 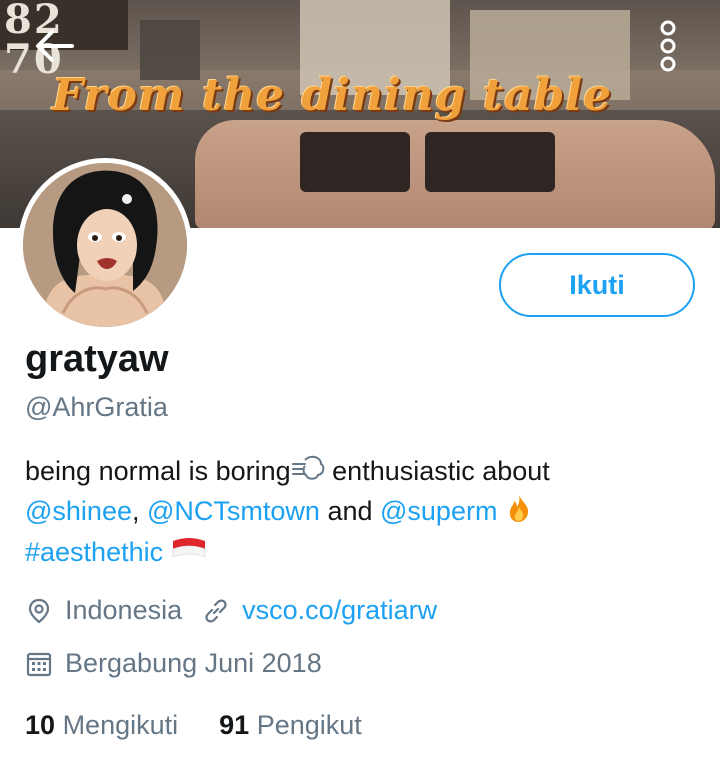 I want to click on avatar, so click(x=105, y=245).